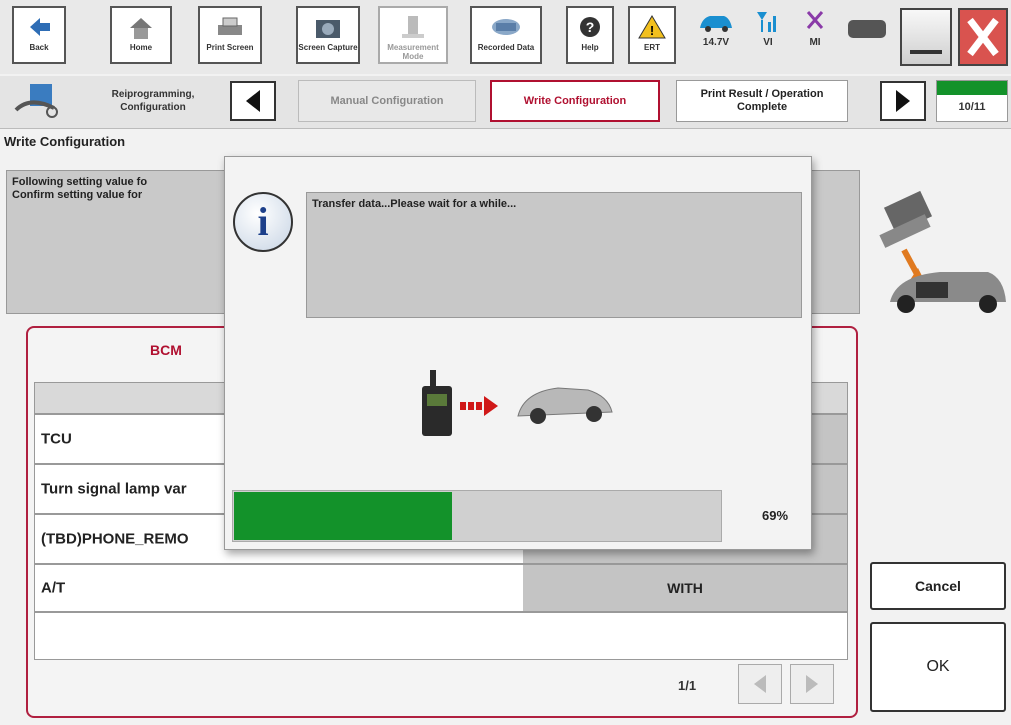 The height and width of the screenshot is (725, 1011). I want to click on camera-icon, so click(328, 28).